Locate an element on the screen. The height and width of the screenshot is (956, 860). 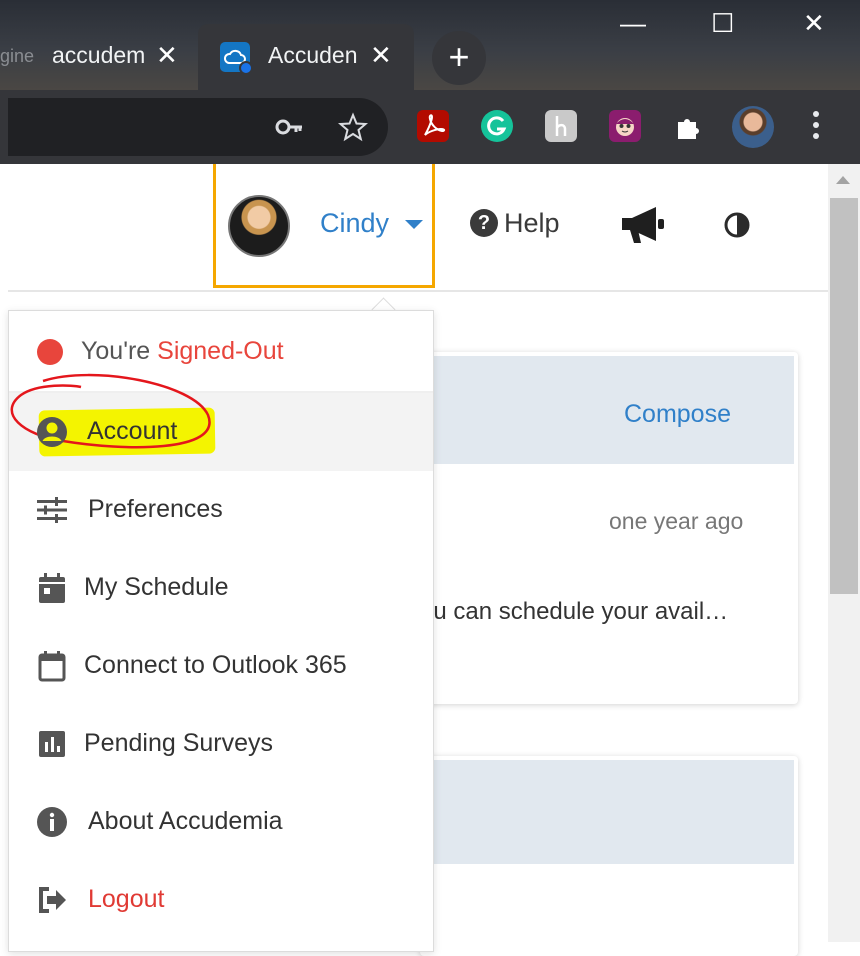
user-name: Cindy is located at coordinates (354, 223).